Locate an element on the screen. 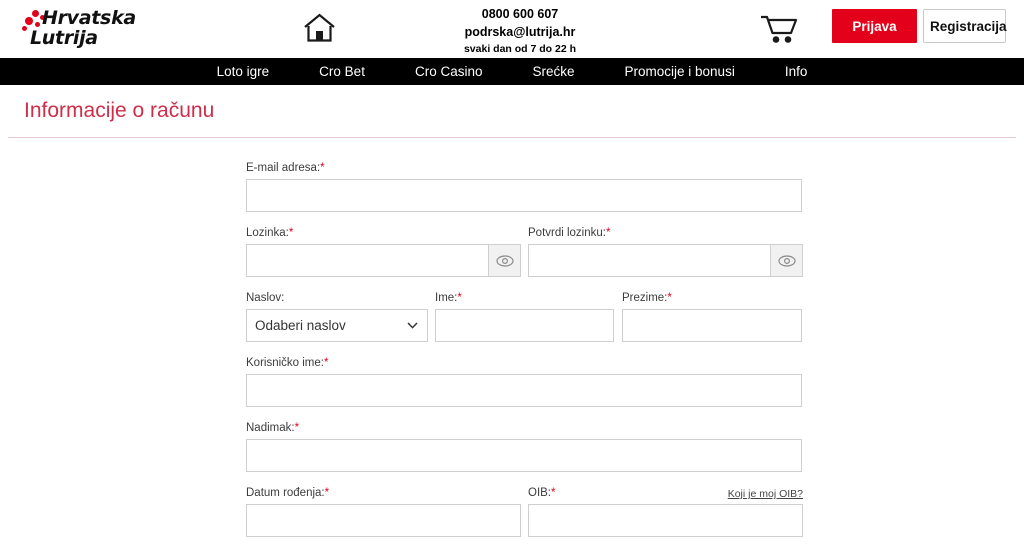  first-name-label: Ime:* is located at coordinates (448, 298).